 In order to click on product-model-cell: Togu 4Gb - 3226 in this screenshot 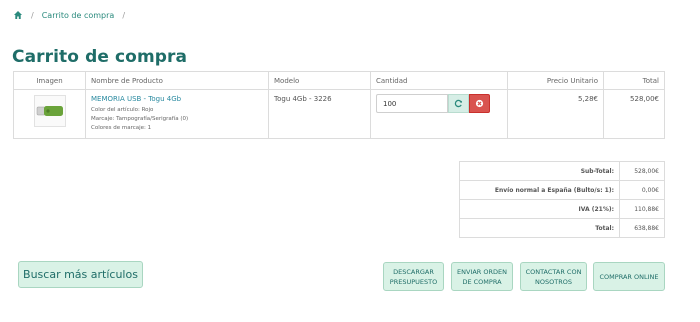, I will do `click(319, 114)`.